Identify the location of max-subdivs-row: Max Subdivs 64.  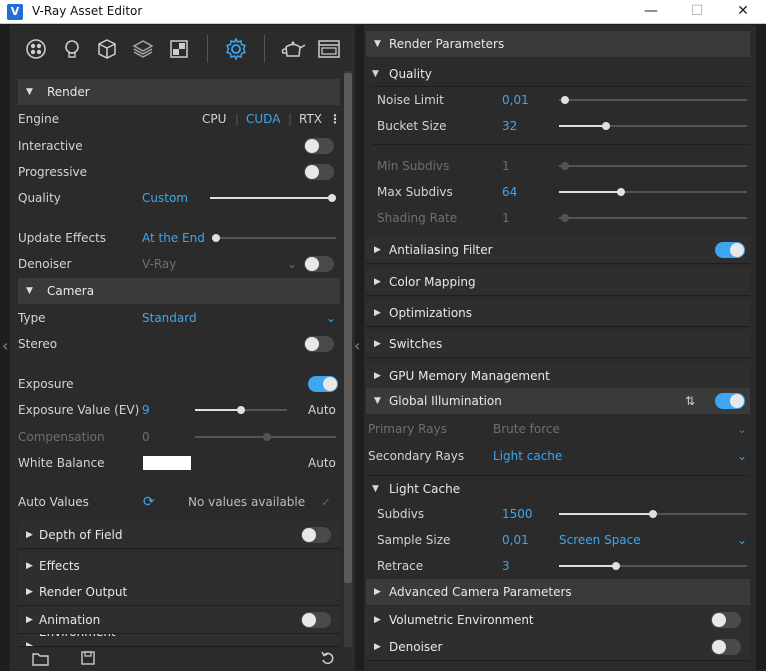
(559, 192).